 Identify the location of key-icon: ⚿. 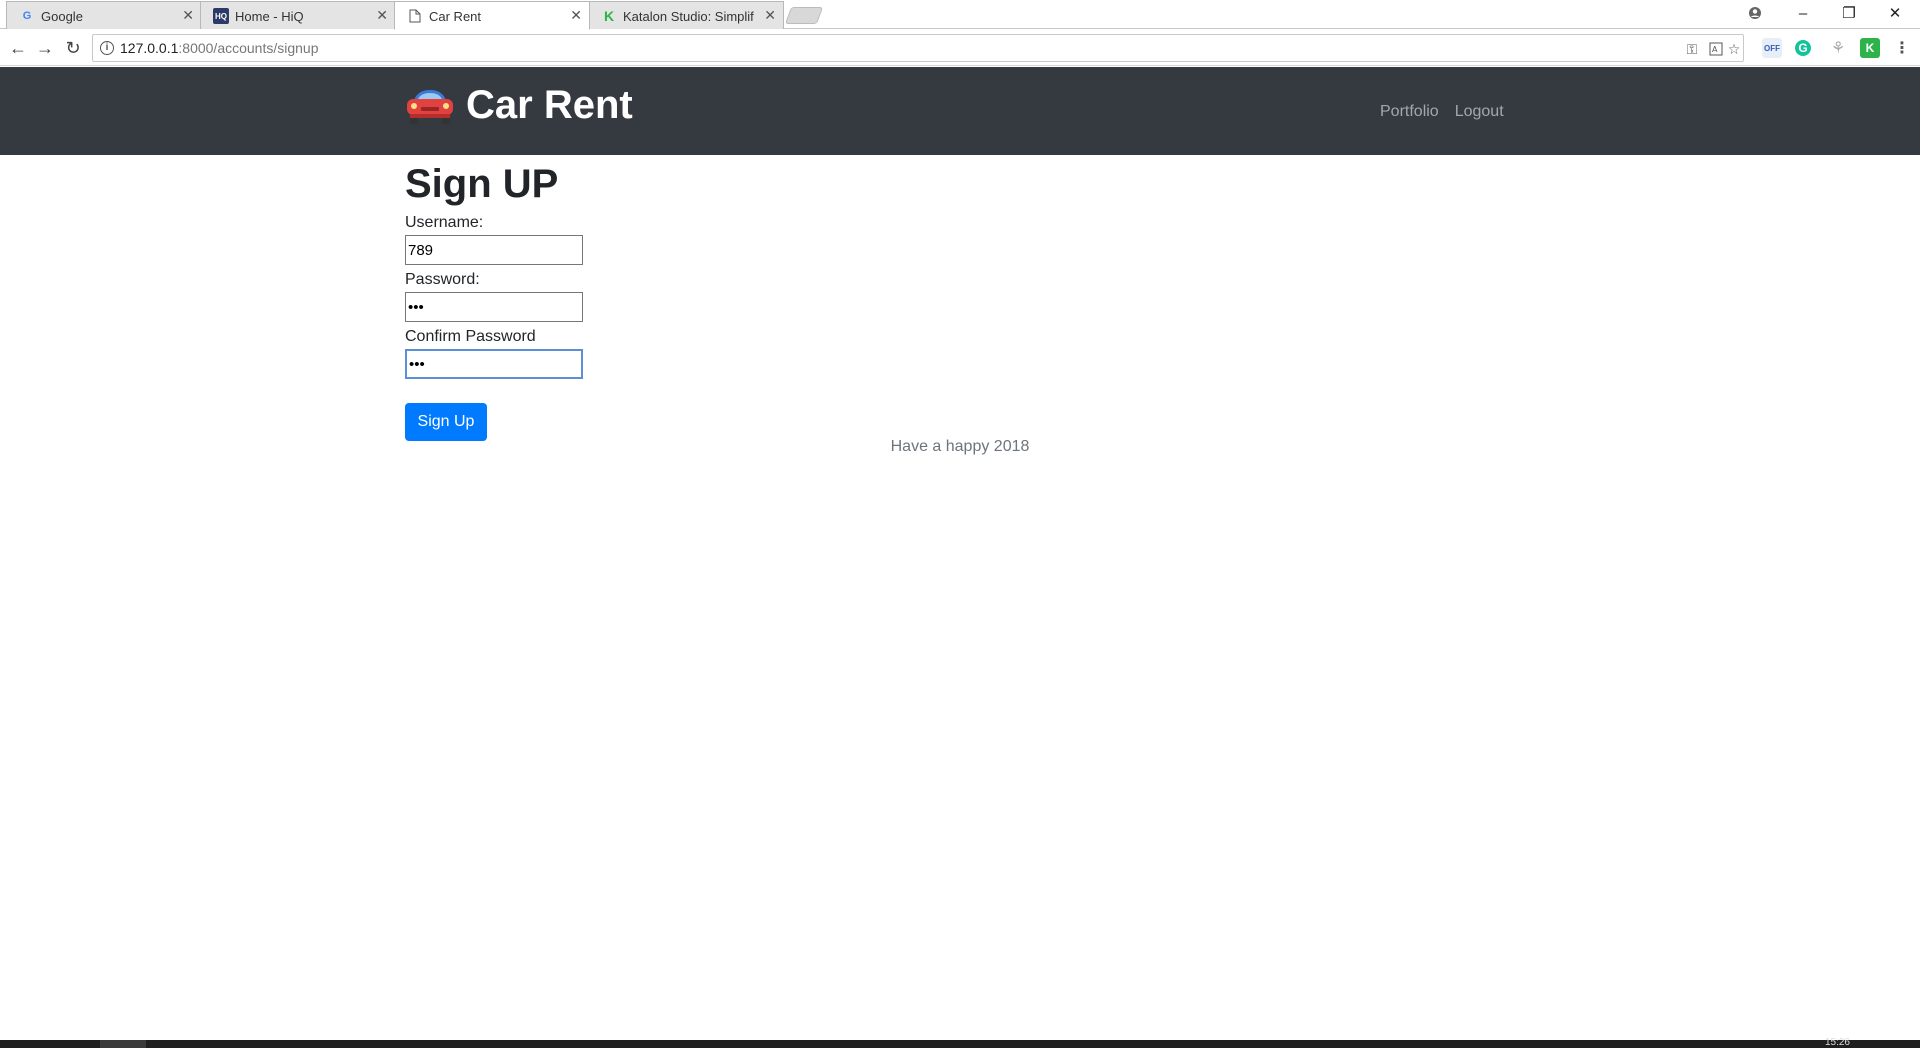
(1692, 49).